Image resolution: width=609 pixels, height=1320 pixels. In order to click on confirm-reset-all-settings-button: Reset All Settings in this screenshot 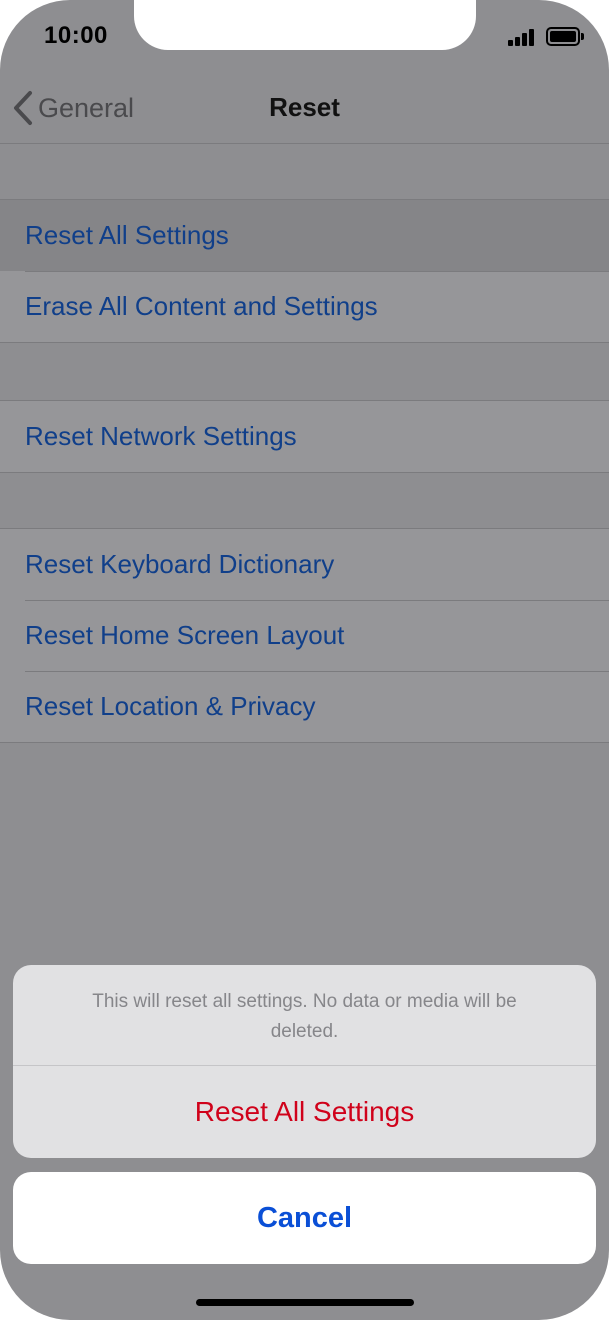, I will do `click(304, 1112)`.